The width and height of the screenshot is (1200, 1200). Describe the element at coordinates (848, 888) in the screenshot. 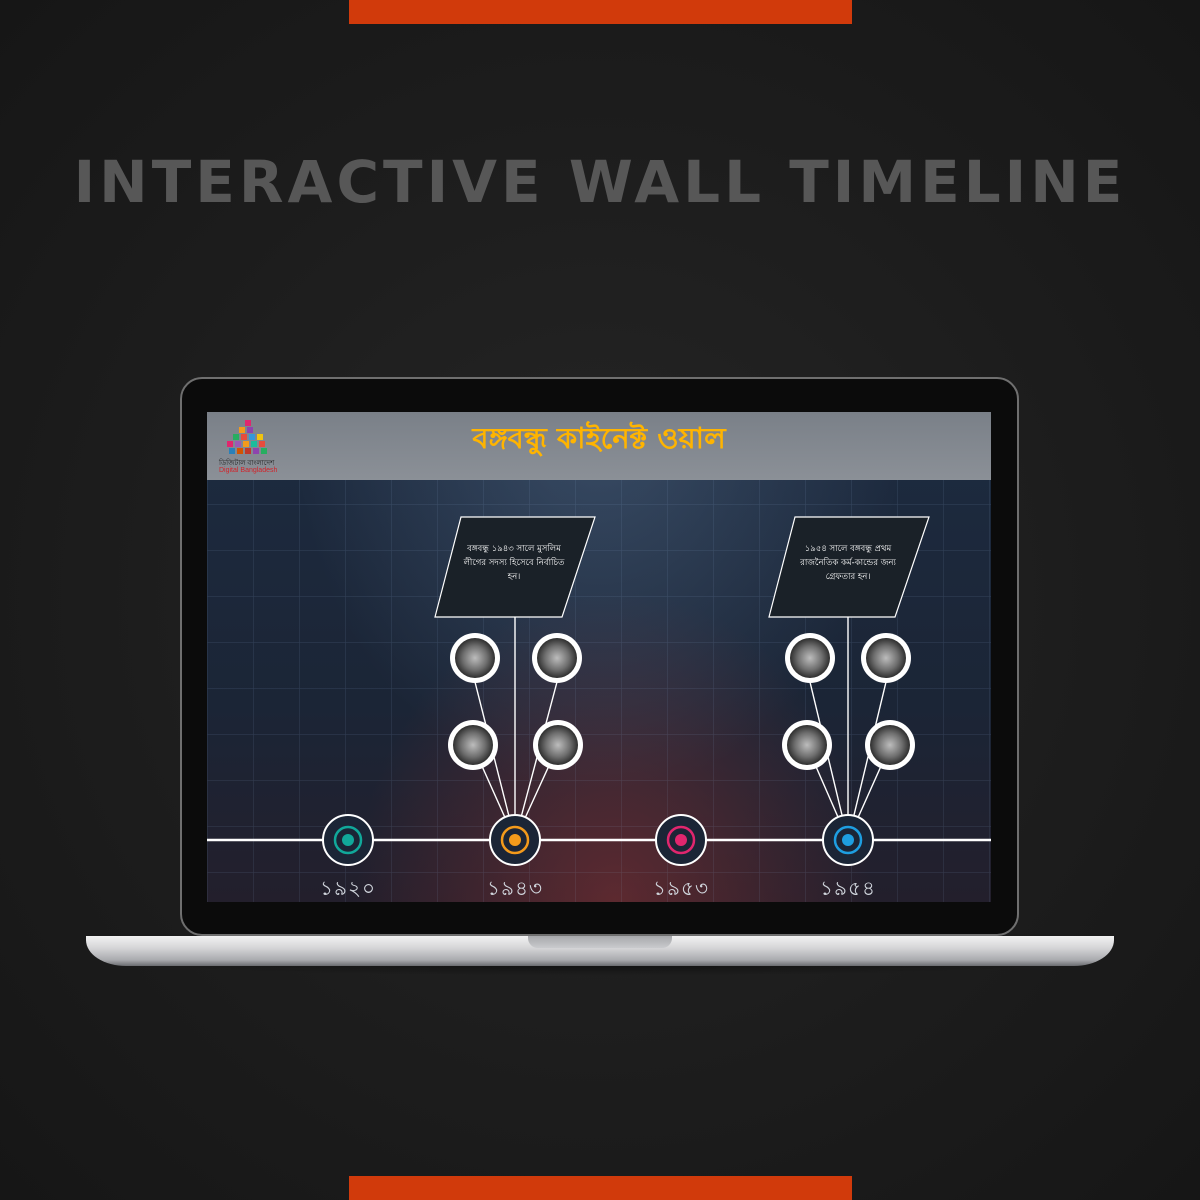

I see `year-label-1954: ১৯৫৪` at that location.